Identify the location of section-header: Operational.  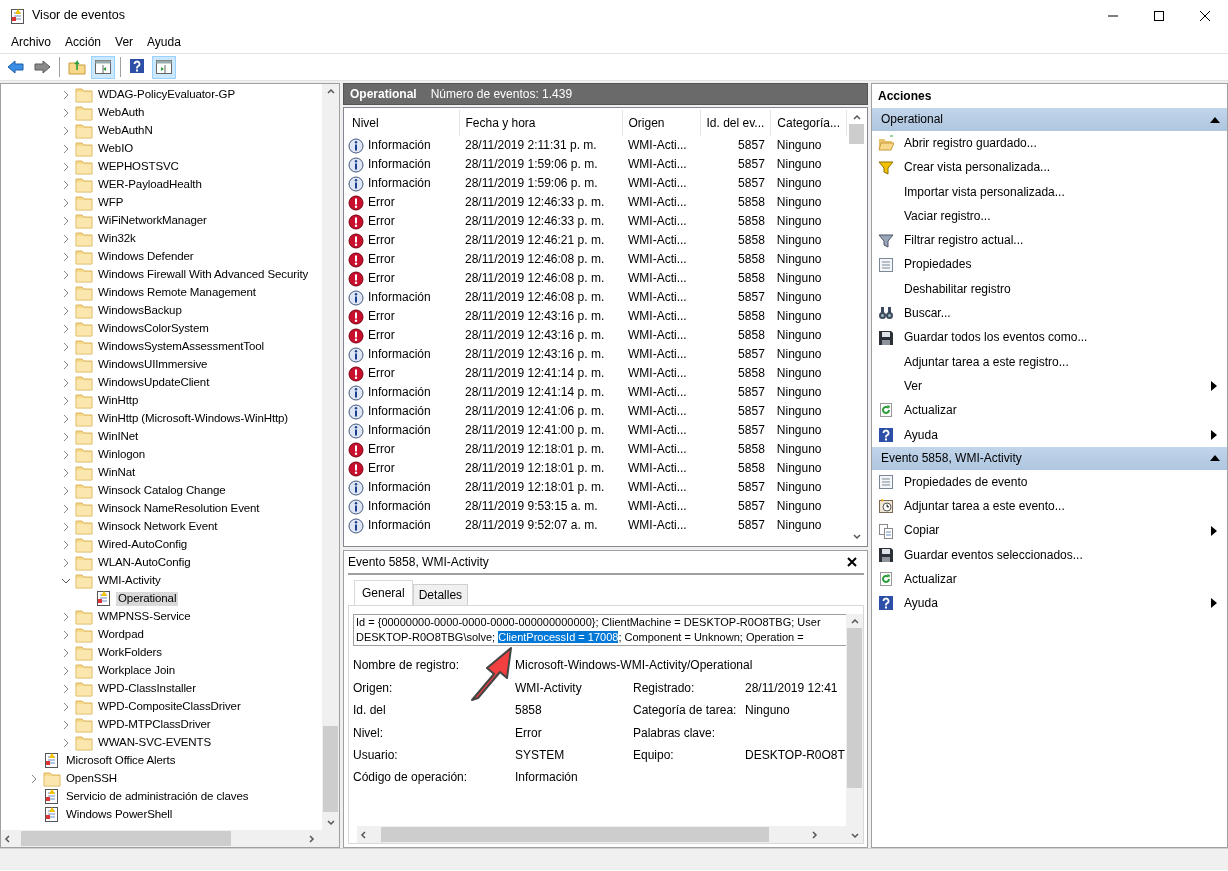
(1049, 119).